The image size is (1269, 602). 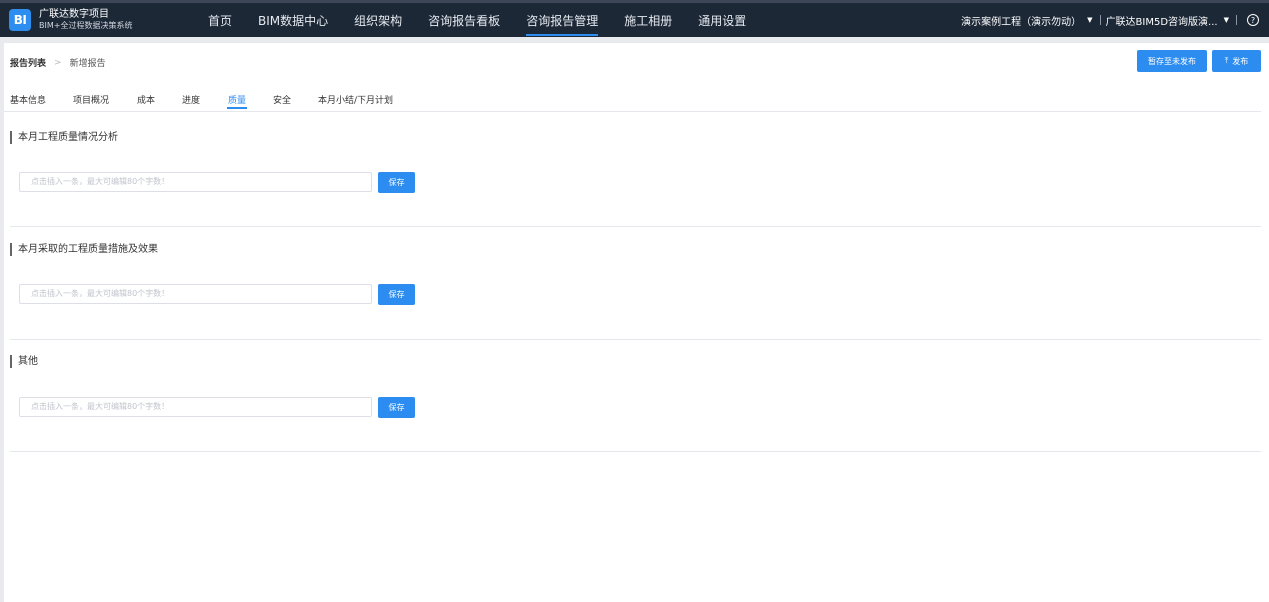 What do you see at coordinates (378, 20) in the screenshot?
I see `nav-org-structure: 组织架构` at bounding box center [378, 20].